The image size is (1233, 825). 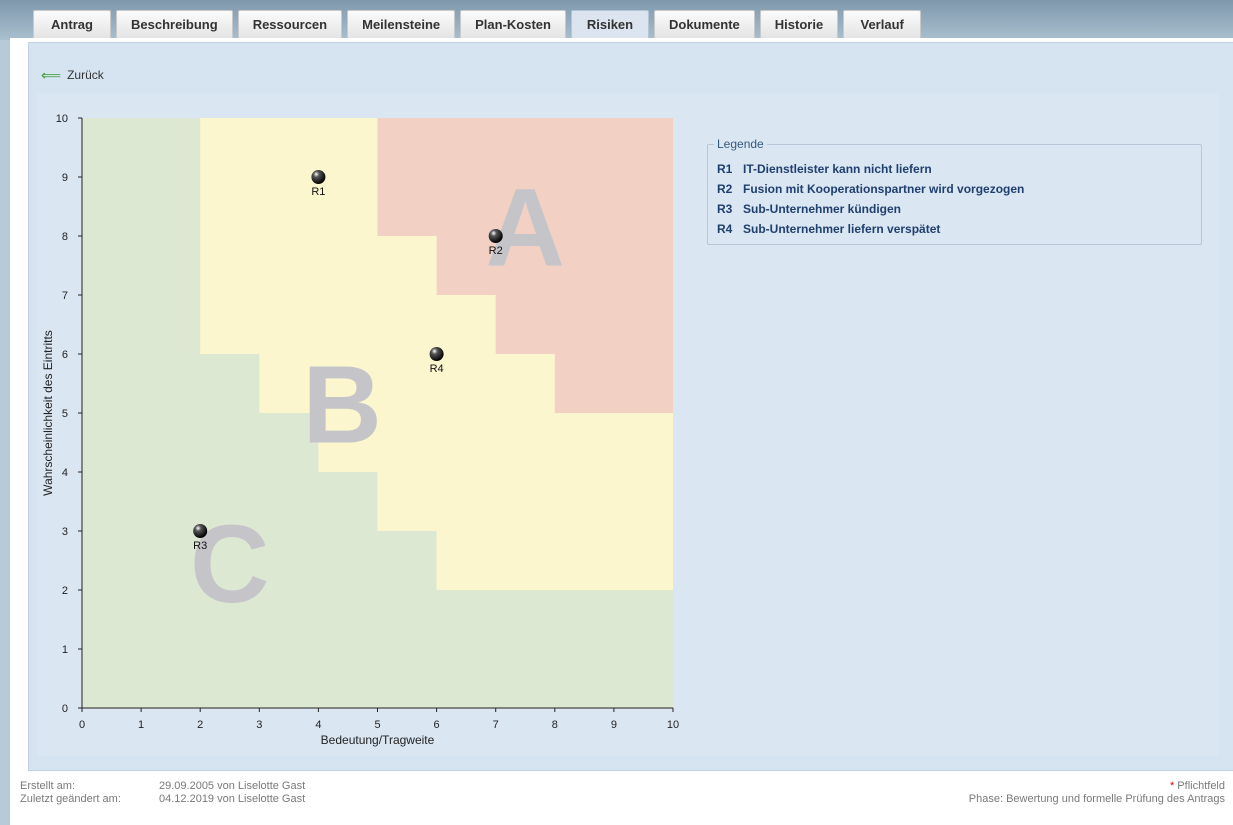 What do you see at coordinates (725, 189) in the screenshot?
I see `legend-key: R2` at bounding box center [725, 189].